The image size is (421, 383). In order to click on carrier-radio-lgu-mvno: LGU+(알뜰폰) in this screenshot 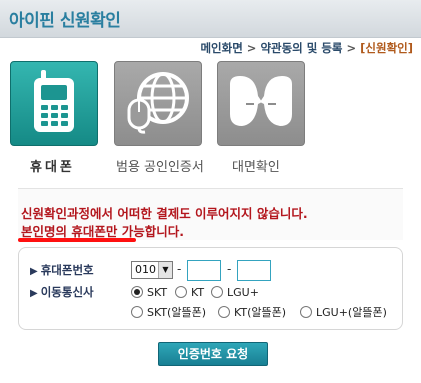, I will do `click(343, 312)`.